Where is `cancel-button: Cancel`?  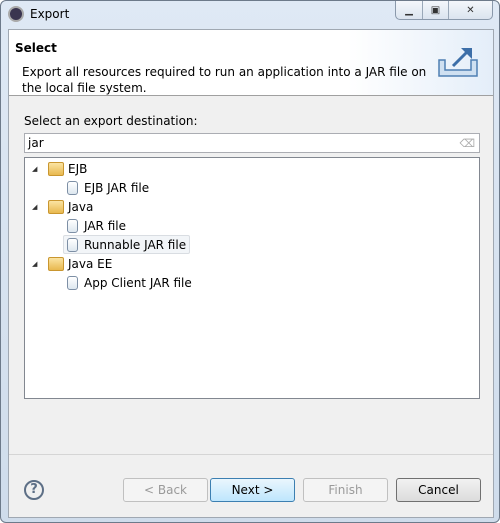
cancel-button: Cancel is located at coordinates (438, 490).